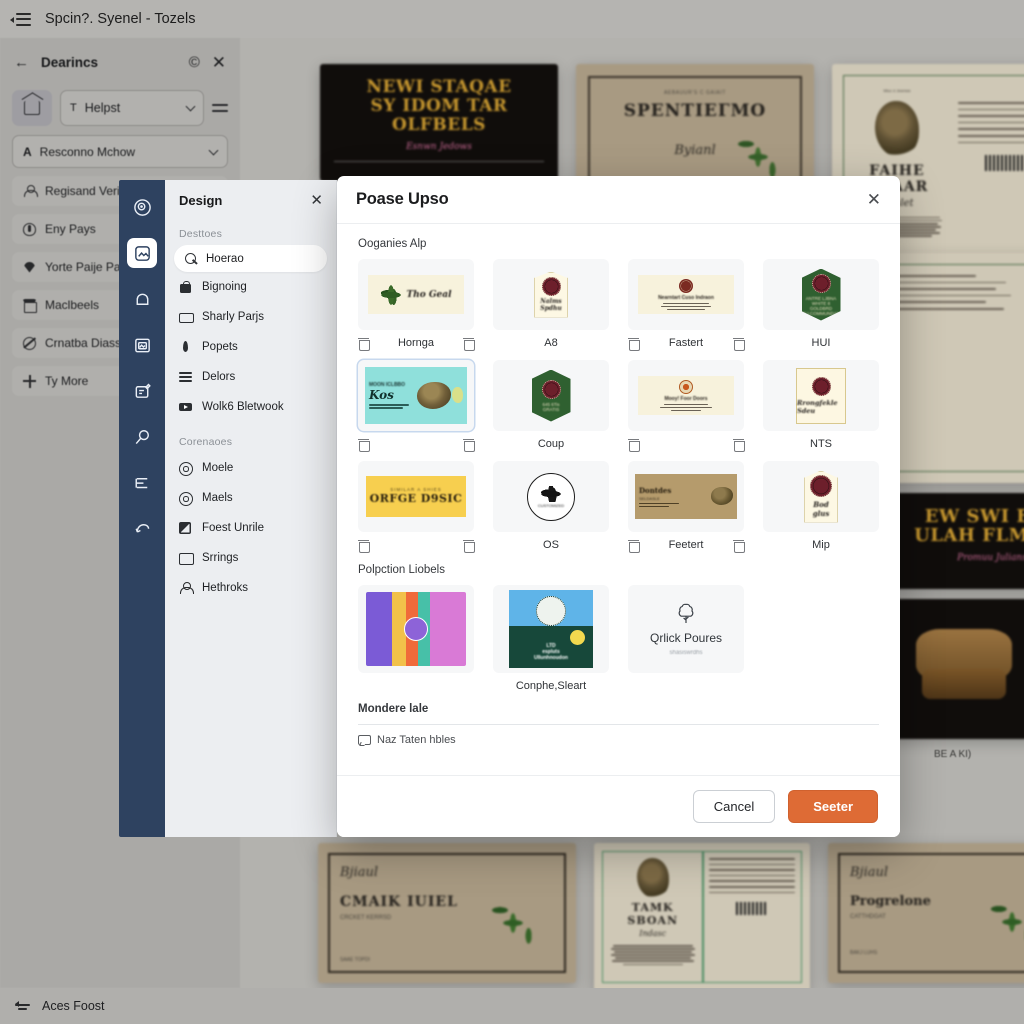  Describe the element at coordinates (416, 496) in the screenshot. I see `thumbnail-image: SIMILAR A SHIES ORFGE D9SIC` at that location.